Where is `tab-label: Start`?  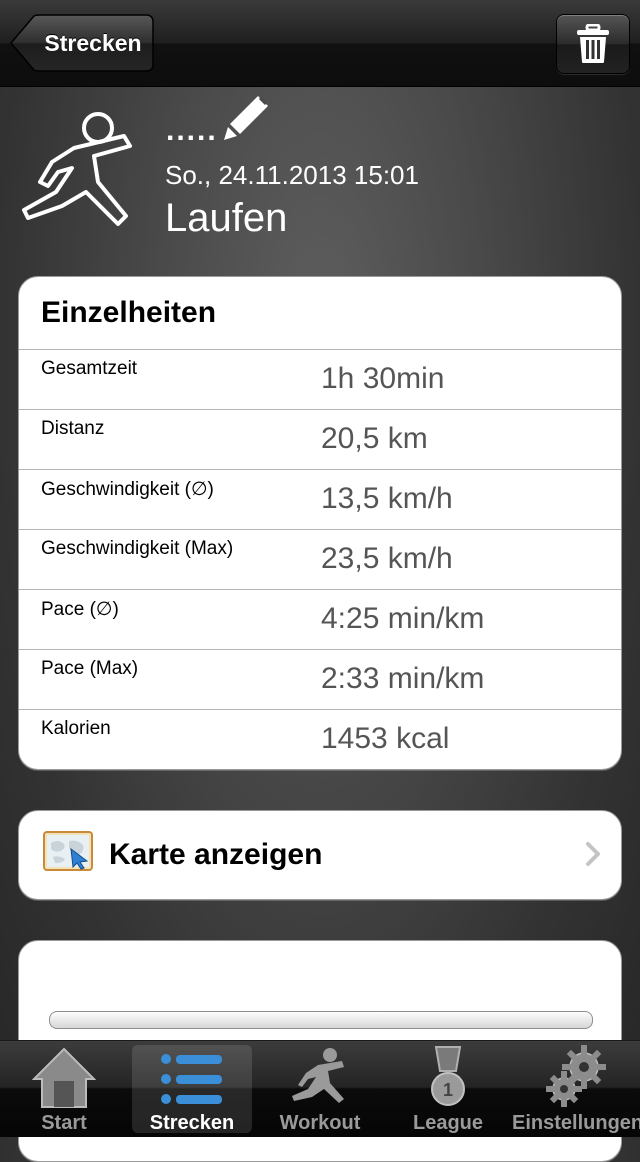
tab-label: Start is located at coordinates (64, 1123).